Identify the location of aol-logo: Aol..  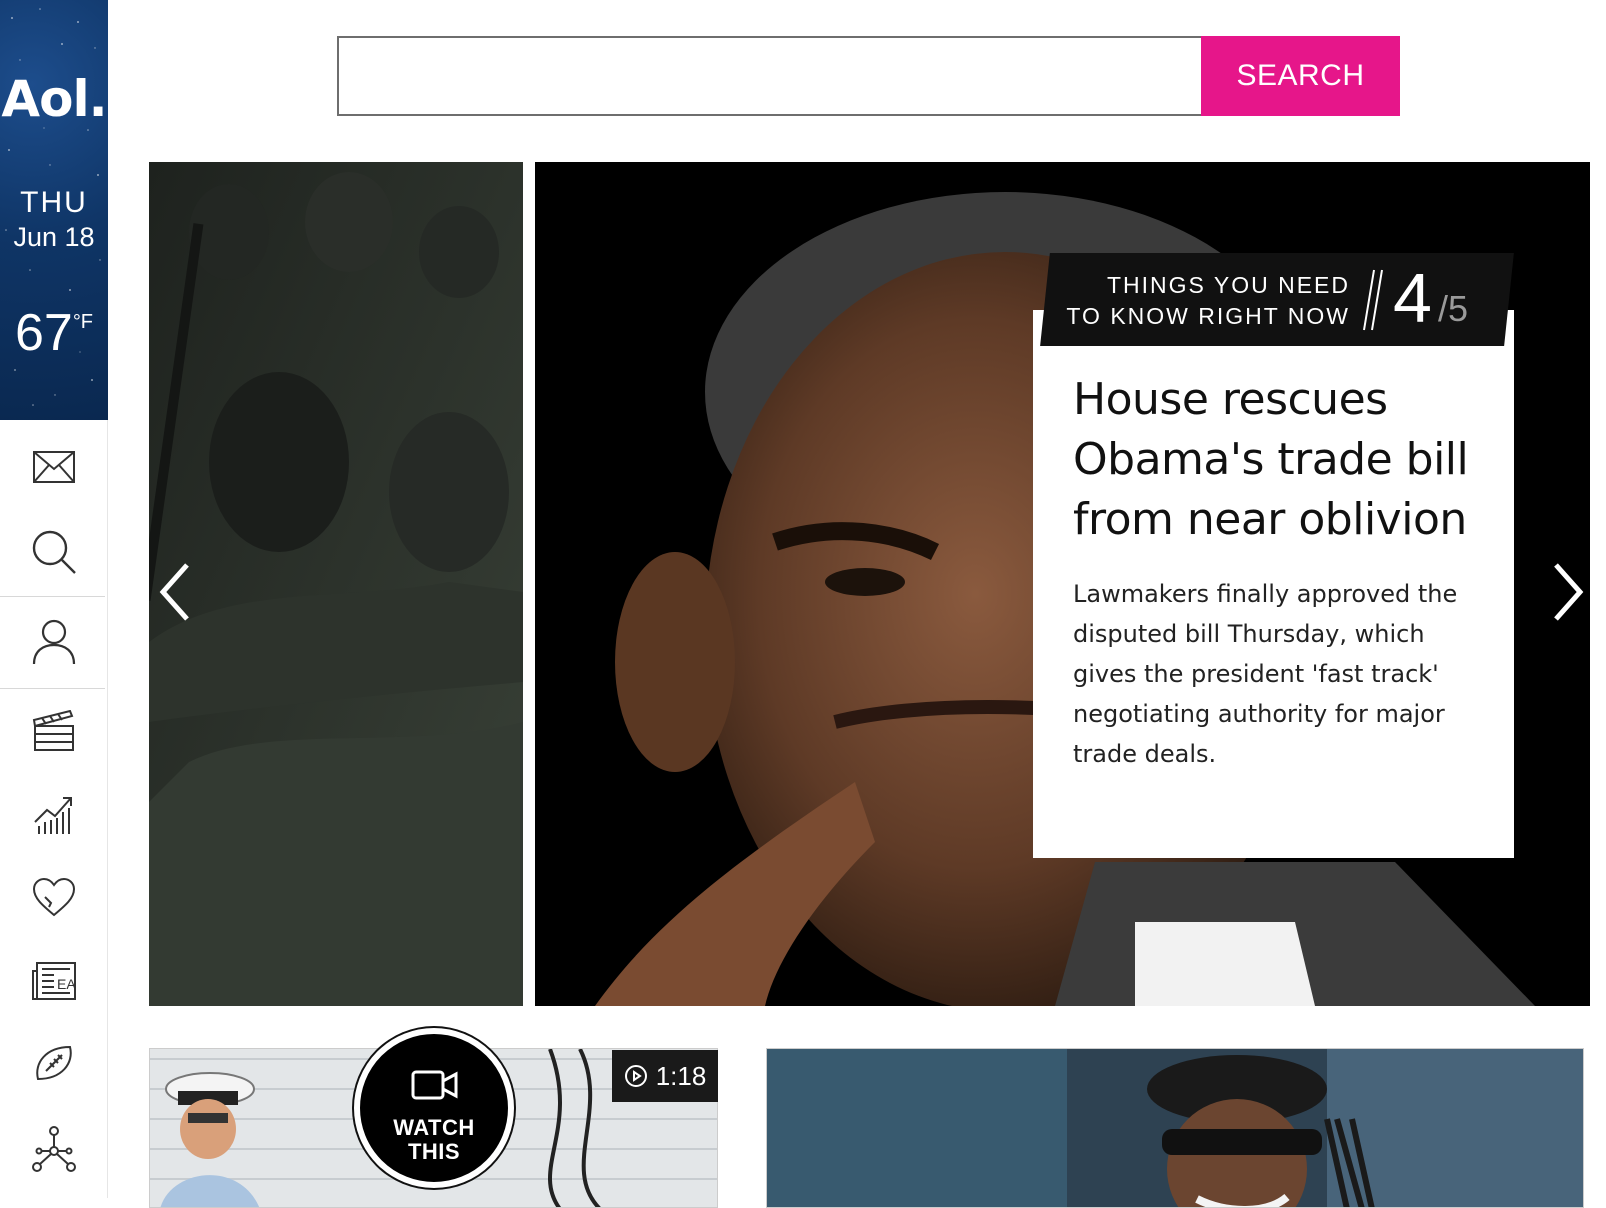
(54, 99).